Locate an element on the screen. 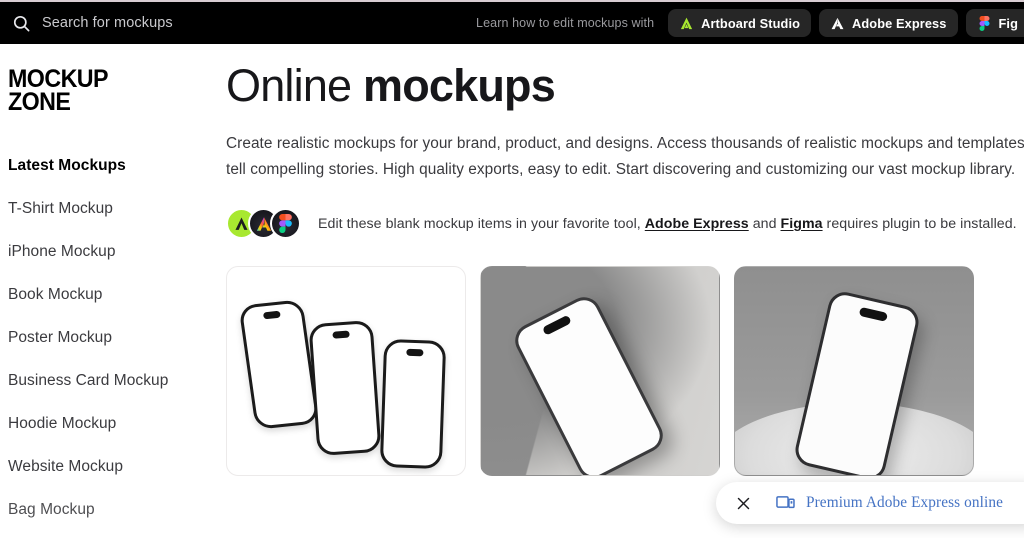  device-screens-icon is located at coordinates (785, 502).